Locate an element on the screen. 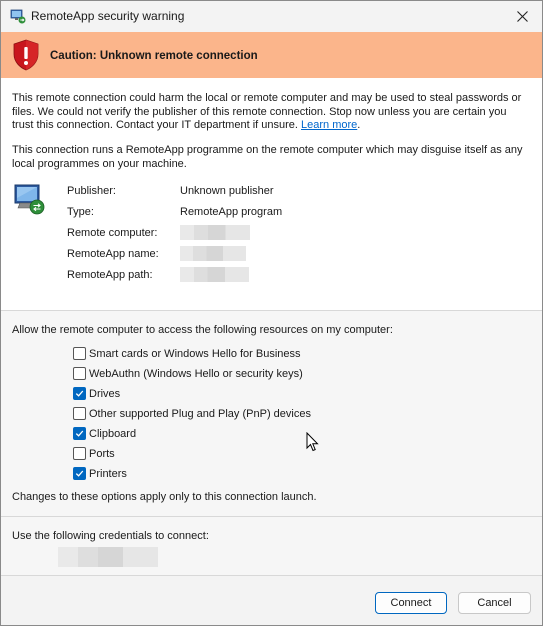 This screenshot has height=626, width=543. checkbox-label: Clipboard is located at coordinates (113, 433).